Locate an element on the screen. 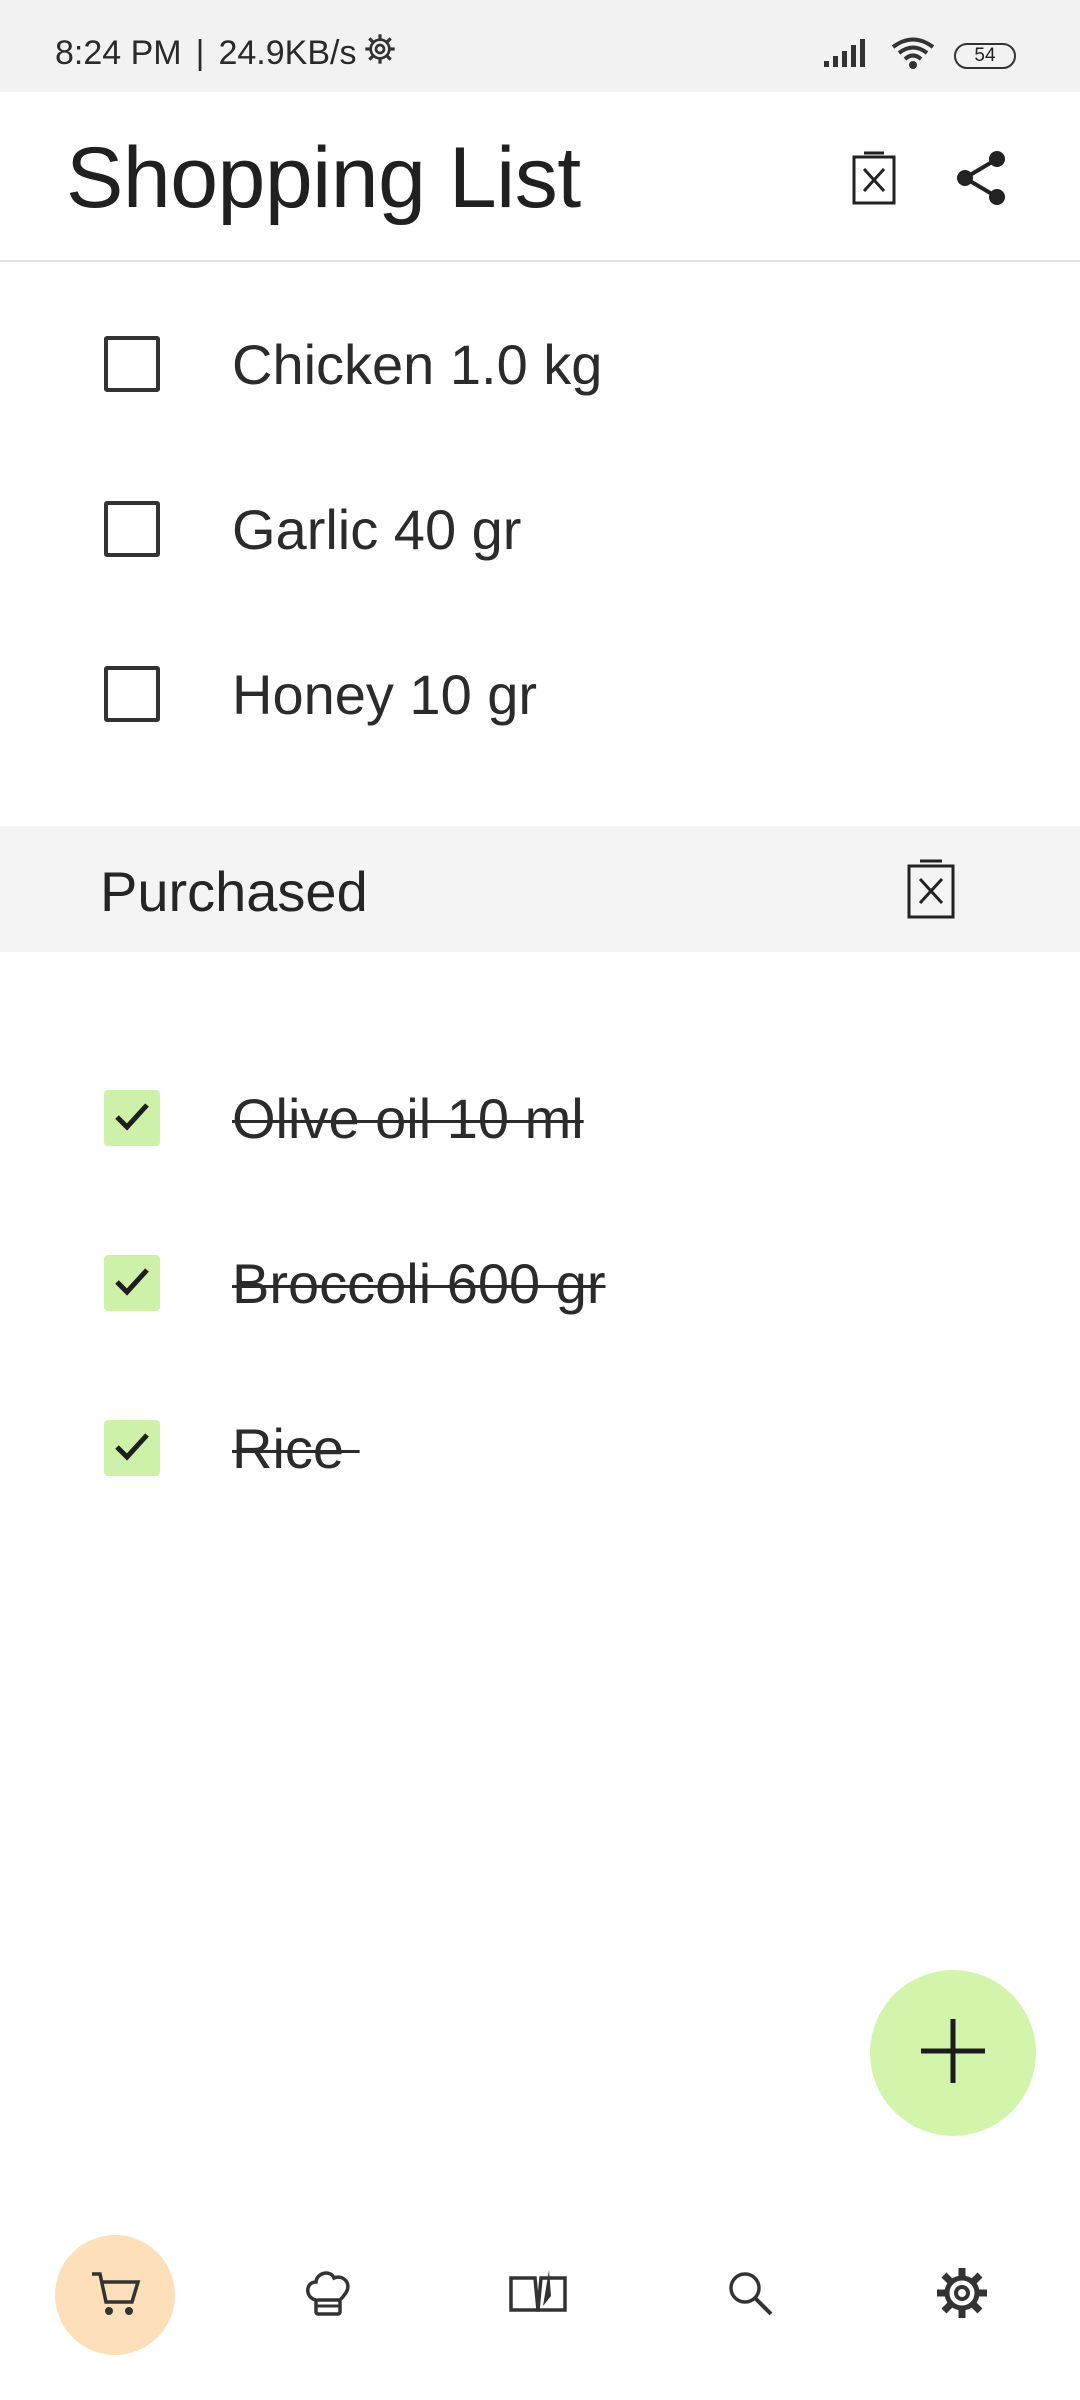 The image size is (1080, 2400). status-left: 8:24 PM | 24.9KB/s is located at coordinates (225, 53).